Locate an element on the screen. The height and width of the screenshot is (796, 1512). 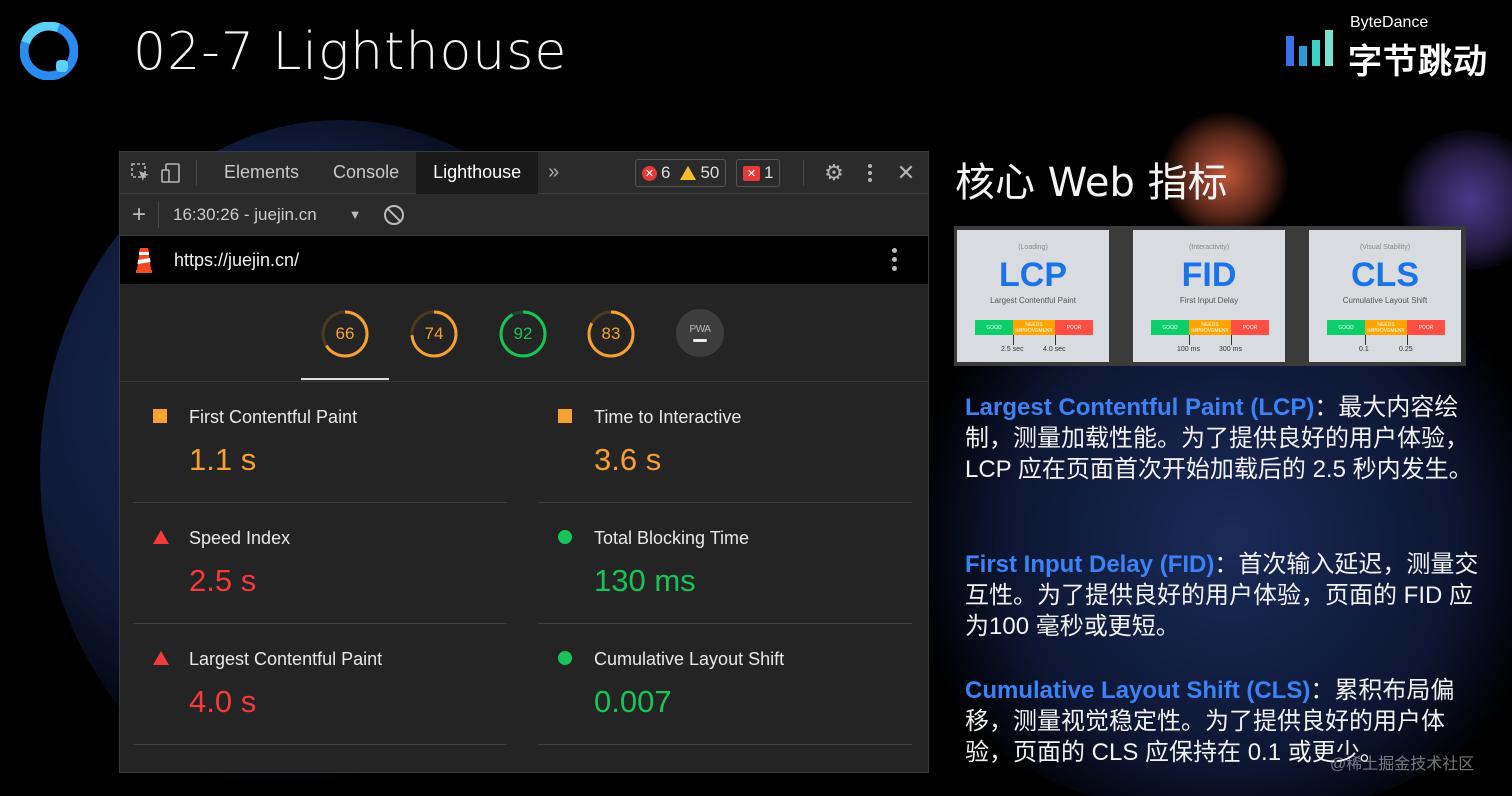
pwa-badge: PWA is located at coordinates (700, 333).